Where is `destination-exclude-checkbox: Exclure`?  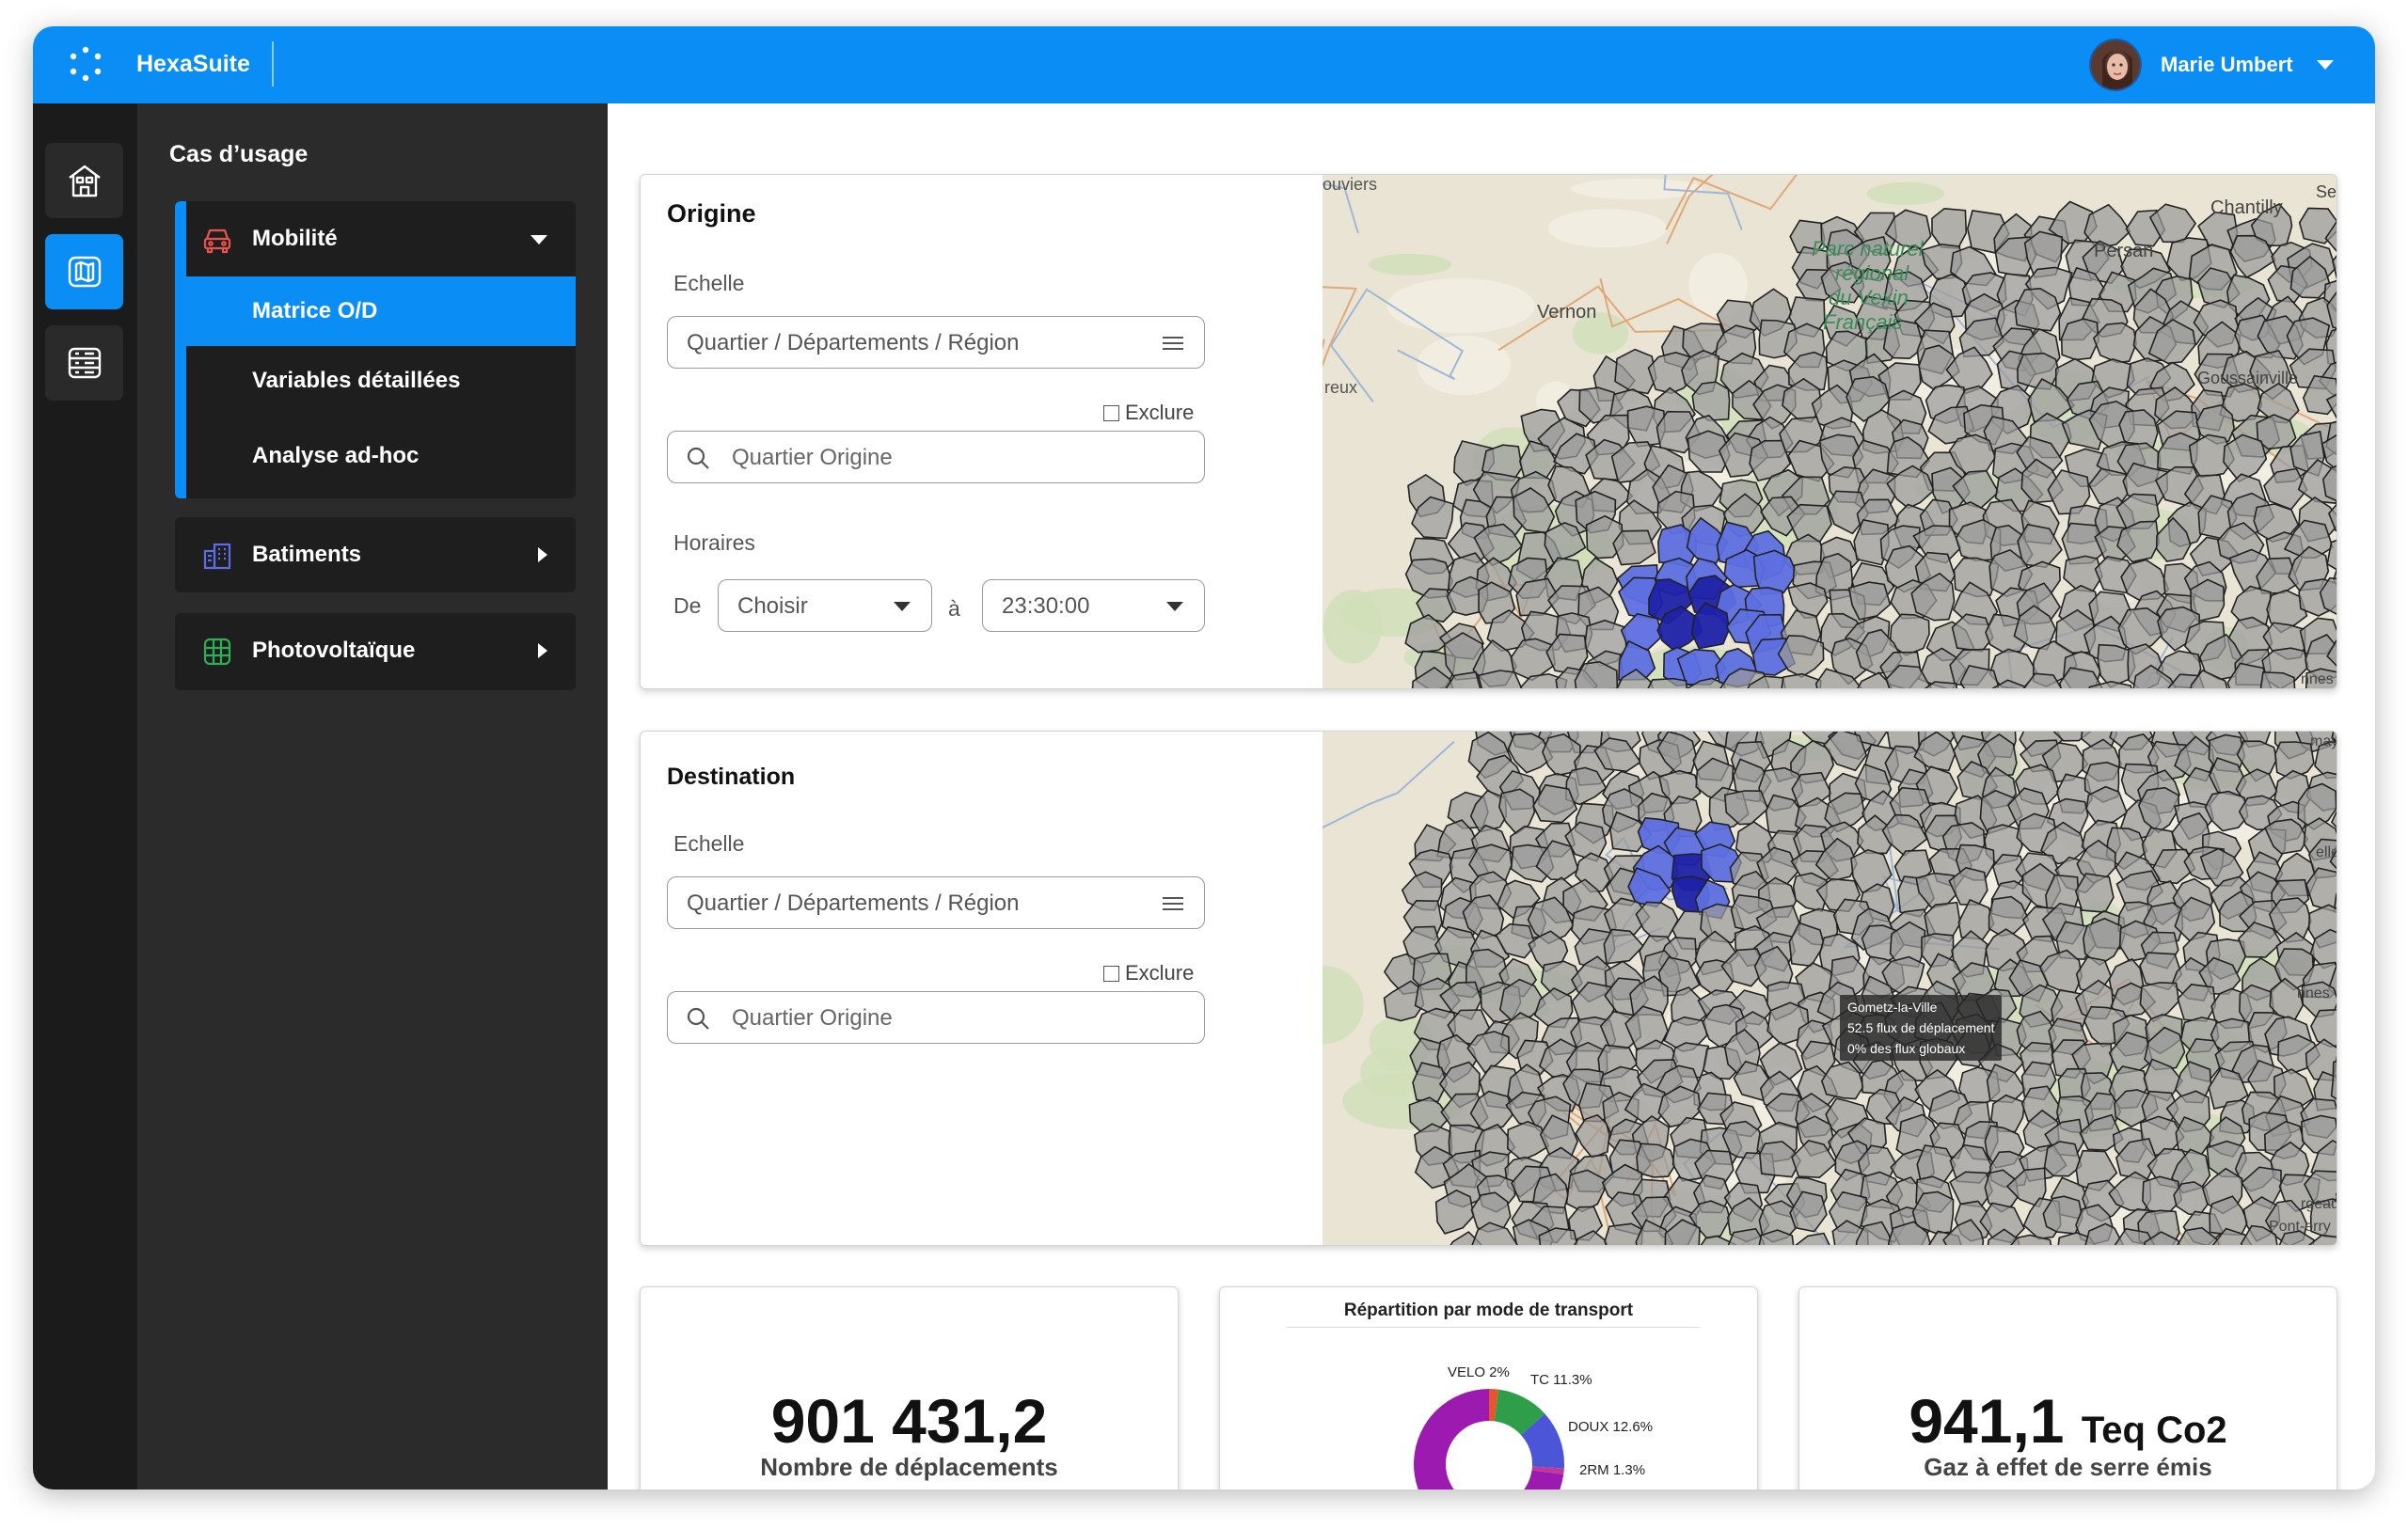 destination-exclude-checkbox: Exclure is located at coordinates (1148, 973).